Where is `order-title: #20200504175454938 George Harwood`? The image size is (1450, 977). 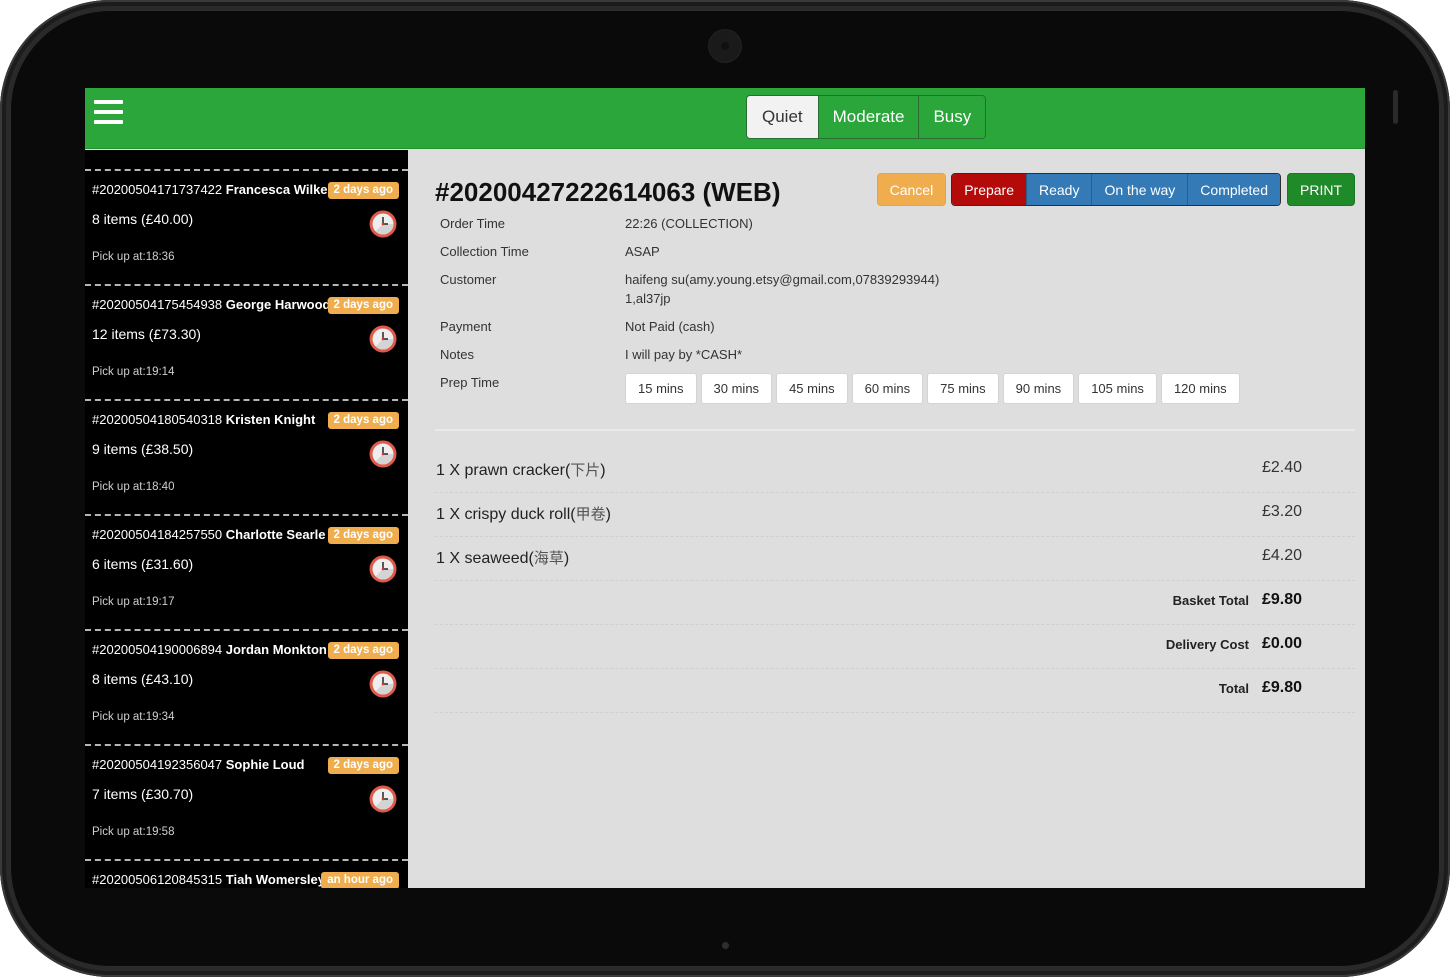
order-title: #20200504175454938 George Harwood is located at coordinates (211, 304).